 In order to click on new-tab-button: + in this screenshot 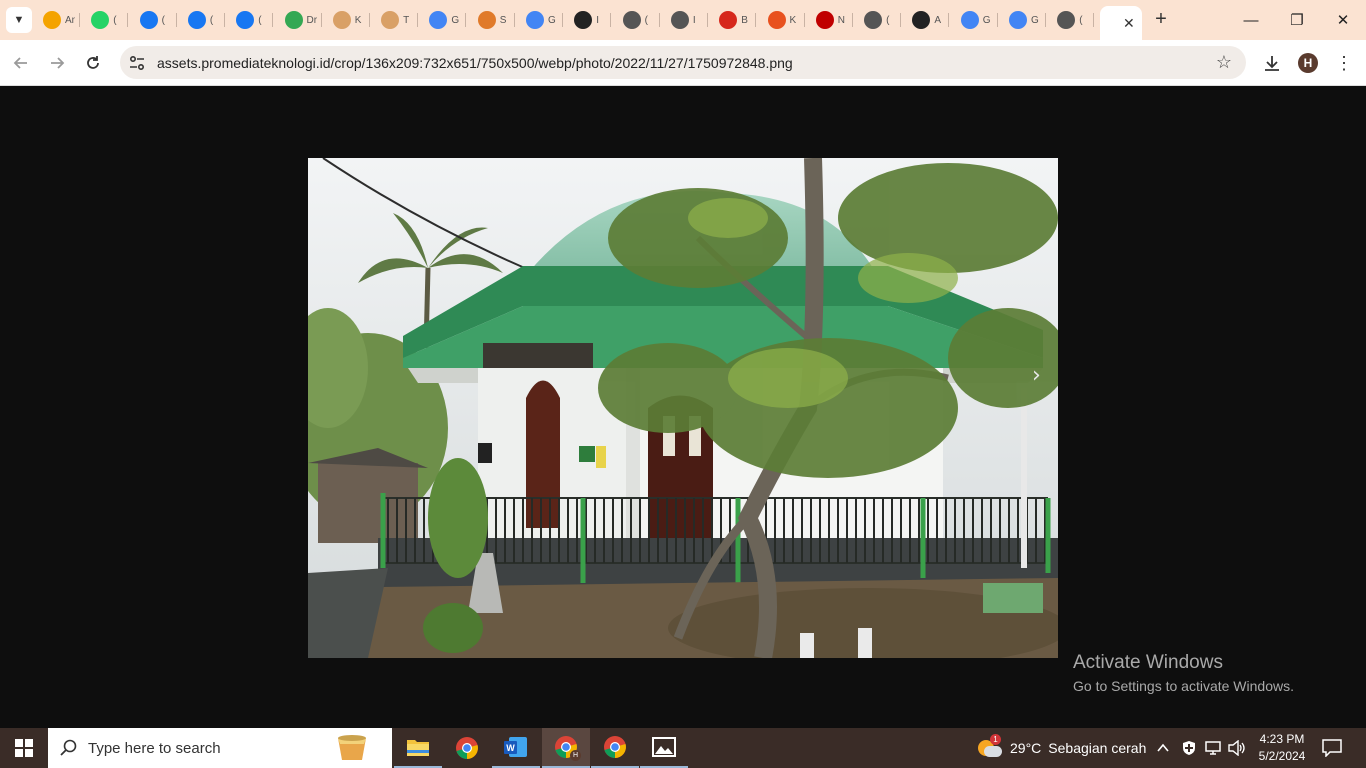, I will do `click(1161, 20)`.